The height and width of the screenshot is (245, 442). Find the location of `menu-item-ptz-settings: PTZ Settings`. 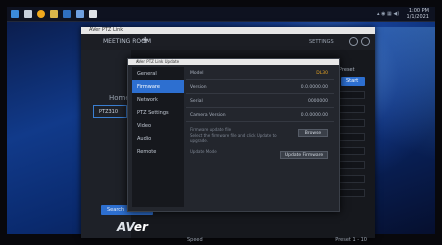

menu-item-ptz-settings: PTZ Settings is located at coordinates (158, 112).